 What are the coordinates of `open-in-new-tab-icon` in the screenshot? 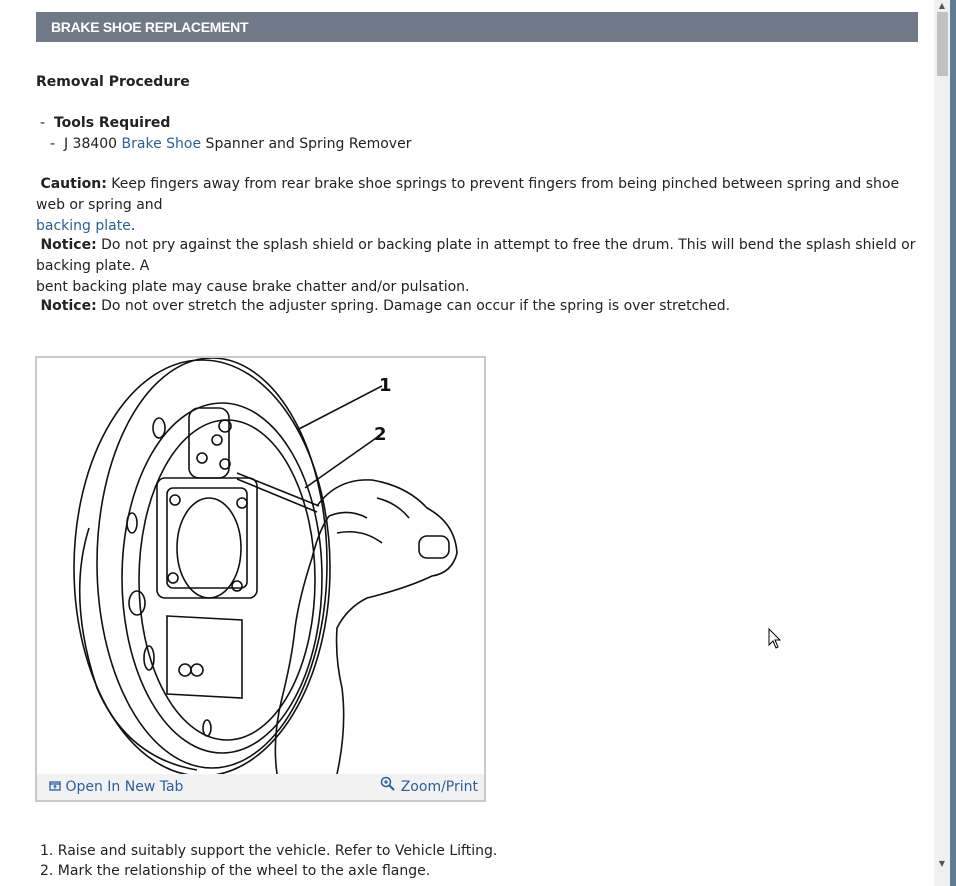 It's located at (55, 786).